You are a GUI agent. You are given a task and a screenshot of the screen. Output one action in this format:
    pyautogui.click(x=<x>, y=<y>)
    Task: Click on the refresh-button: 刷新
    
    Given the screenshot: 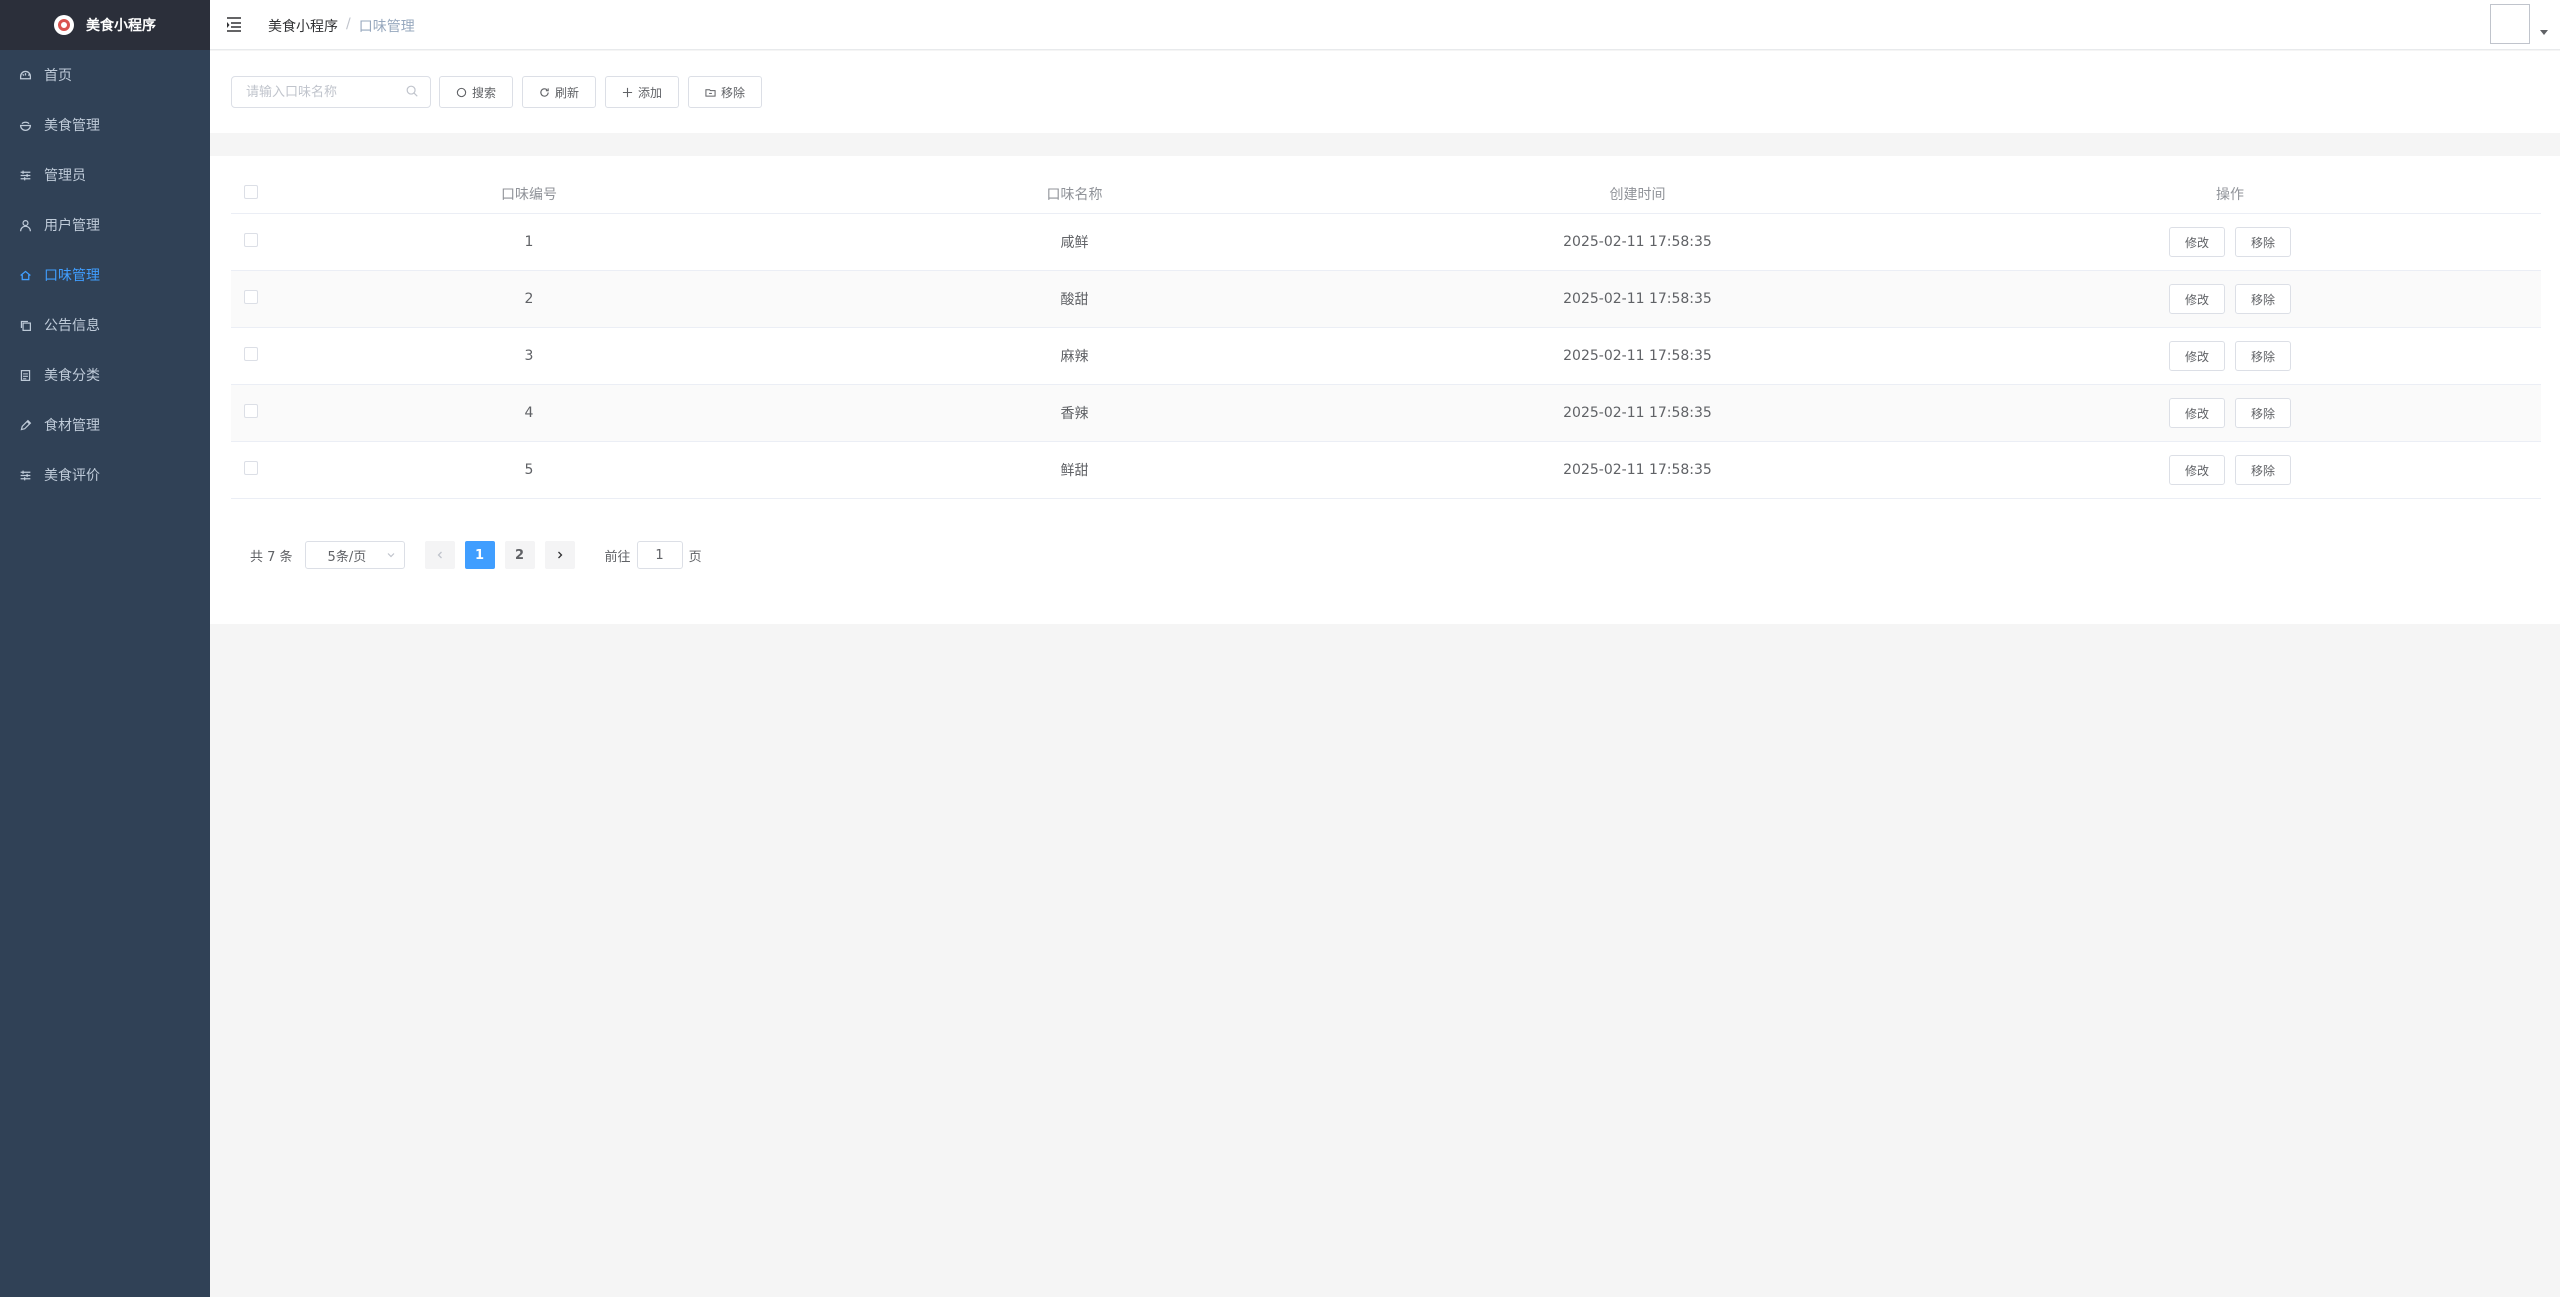 What is the action you would take?
    pyautogui.click(x=559, y=92)
    